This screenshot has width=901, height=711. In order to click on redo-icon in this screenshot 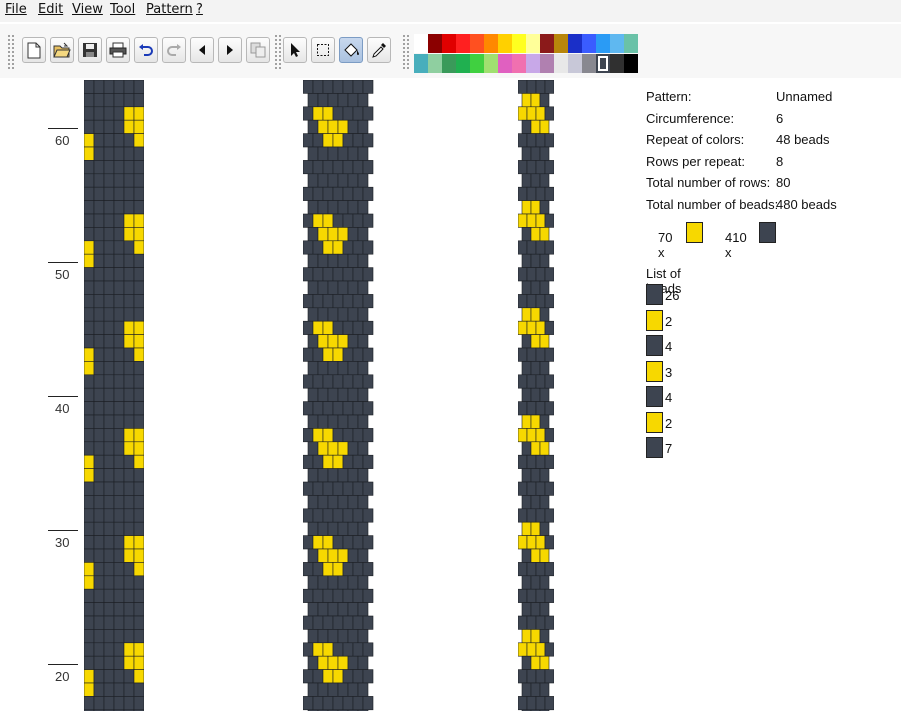, I will do `click(174, 50)`.